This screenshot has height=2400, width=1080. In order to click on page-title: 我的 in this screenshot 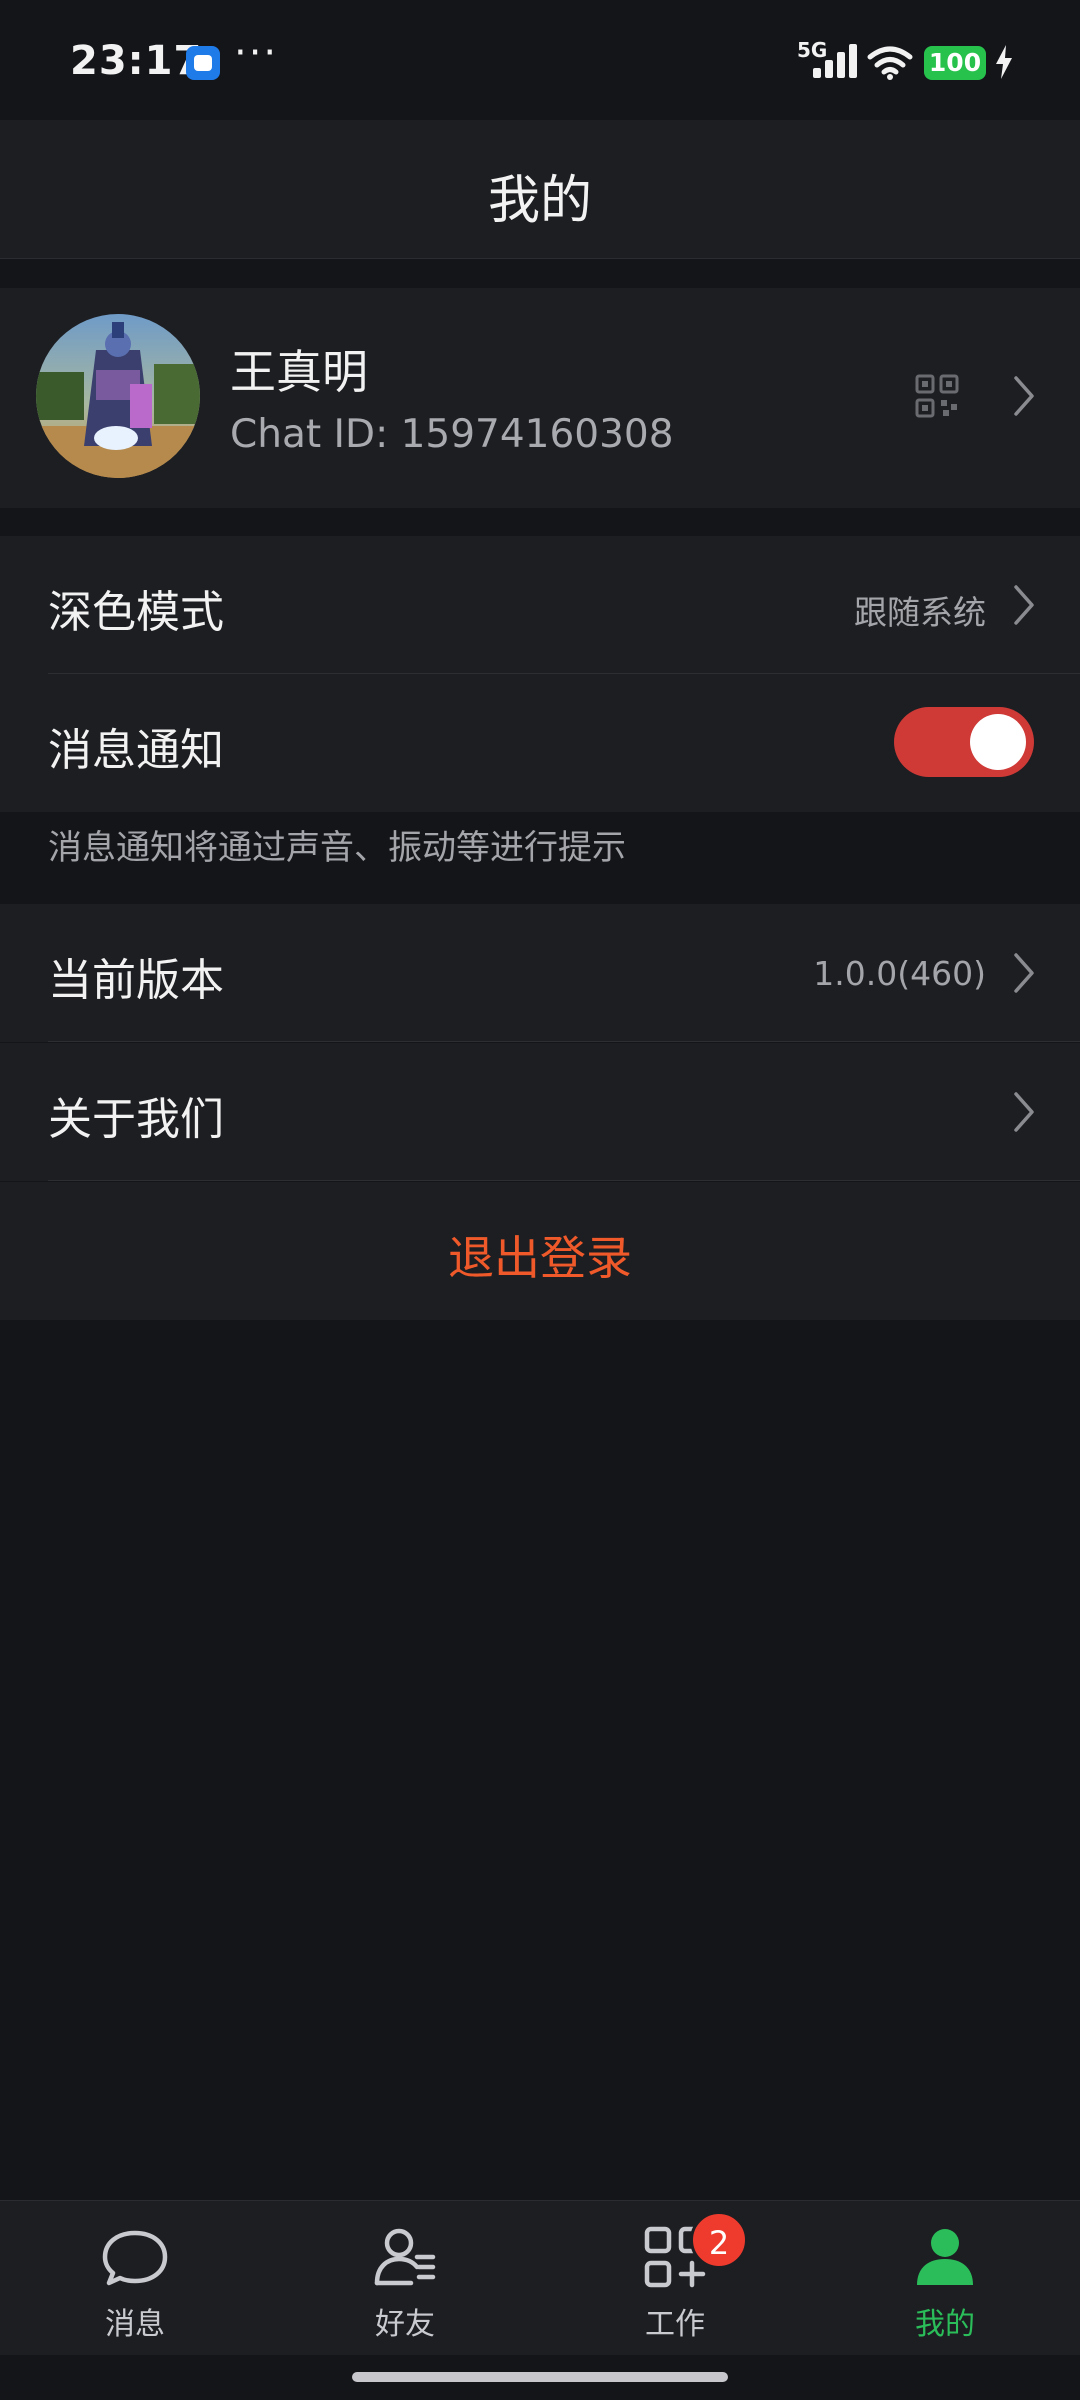, I will do `click(539, 201)`.